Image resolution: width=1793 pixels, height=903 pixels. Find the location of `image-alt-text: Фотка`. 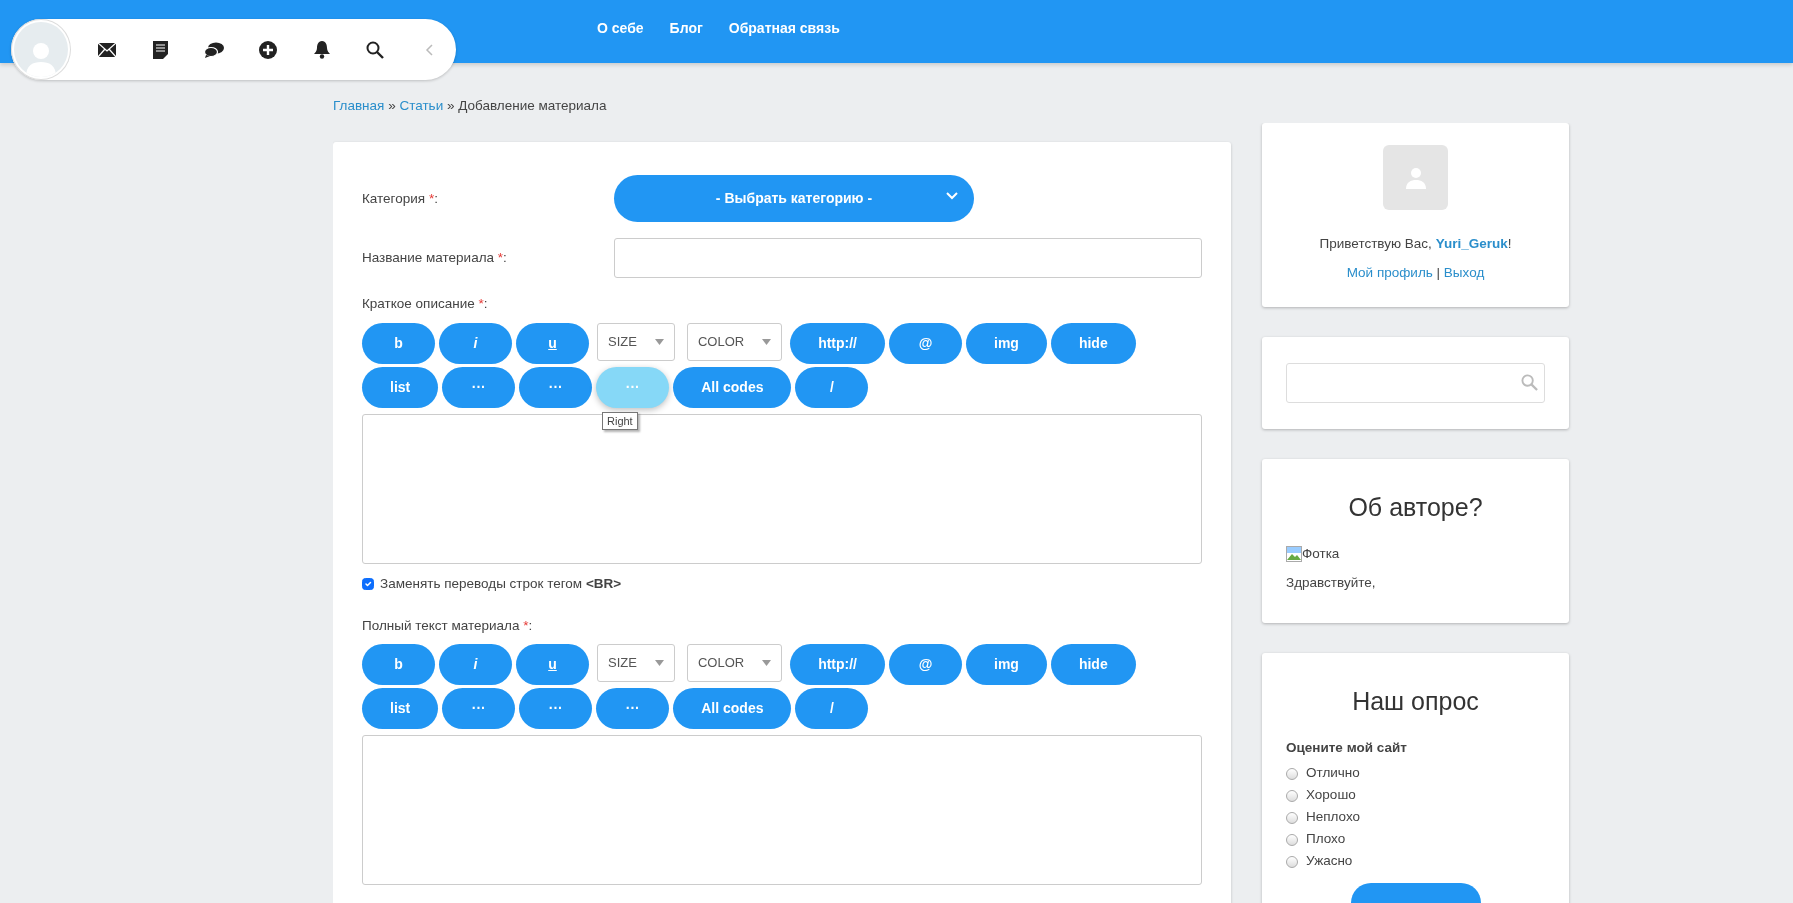

image-alt-text: Фотка is located at coordinates (1321, 554).